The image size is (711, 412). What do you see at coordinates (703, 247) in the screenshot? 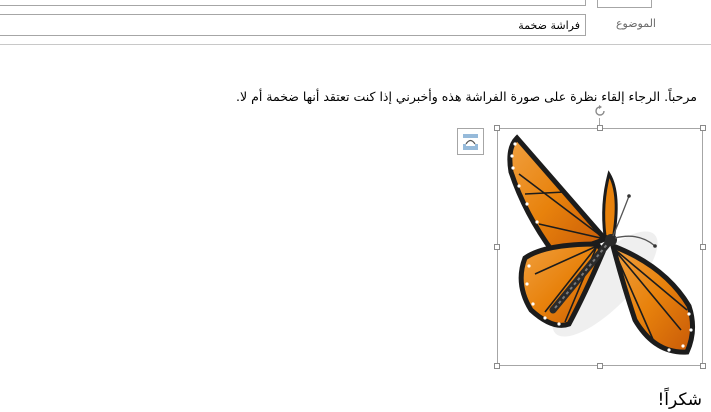
I see `resize-handle-middle-right` at bounding box center [703, 247].